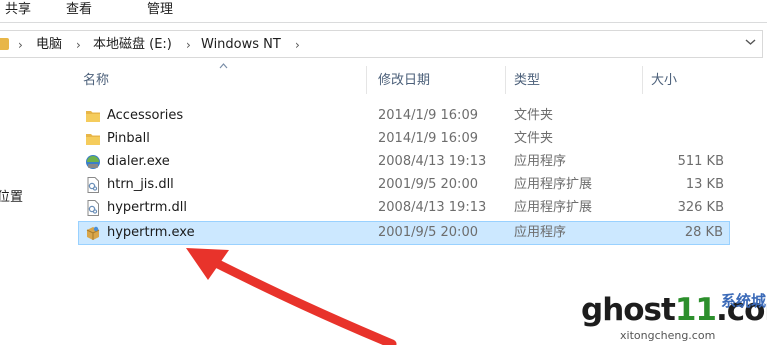 This screenshot has width=767, height=345. What do you see at coordinates (138, 161) in the screenshot?
I see `file-name: dialer.exe` at bounding box center [138, 161].